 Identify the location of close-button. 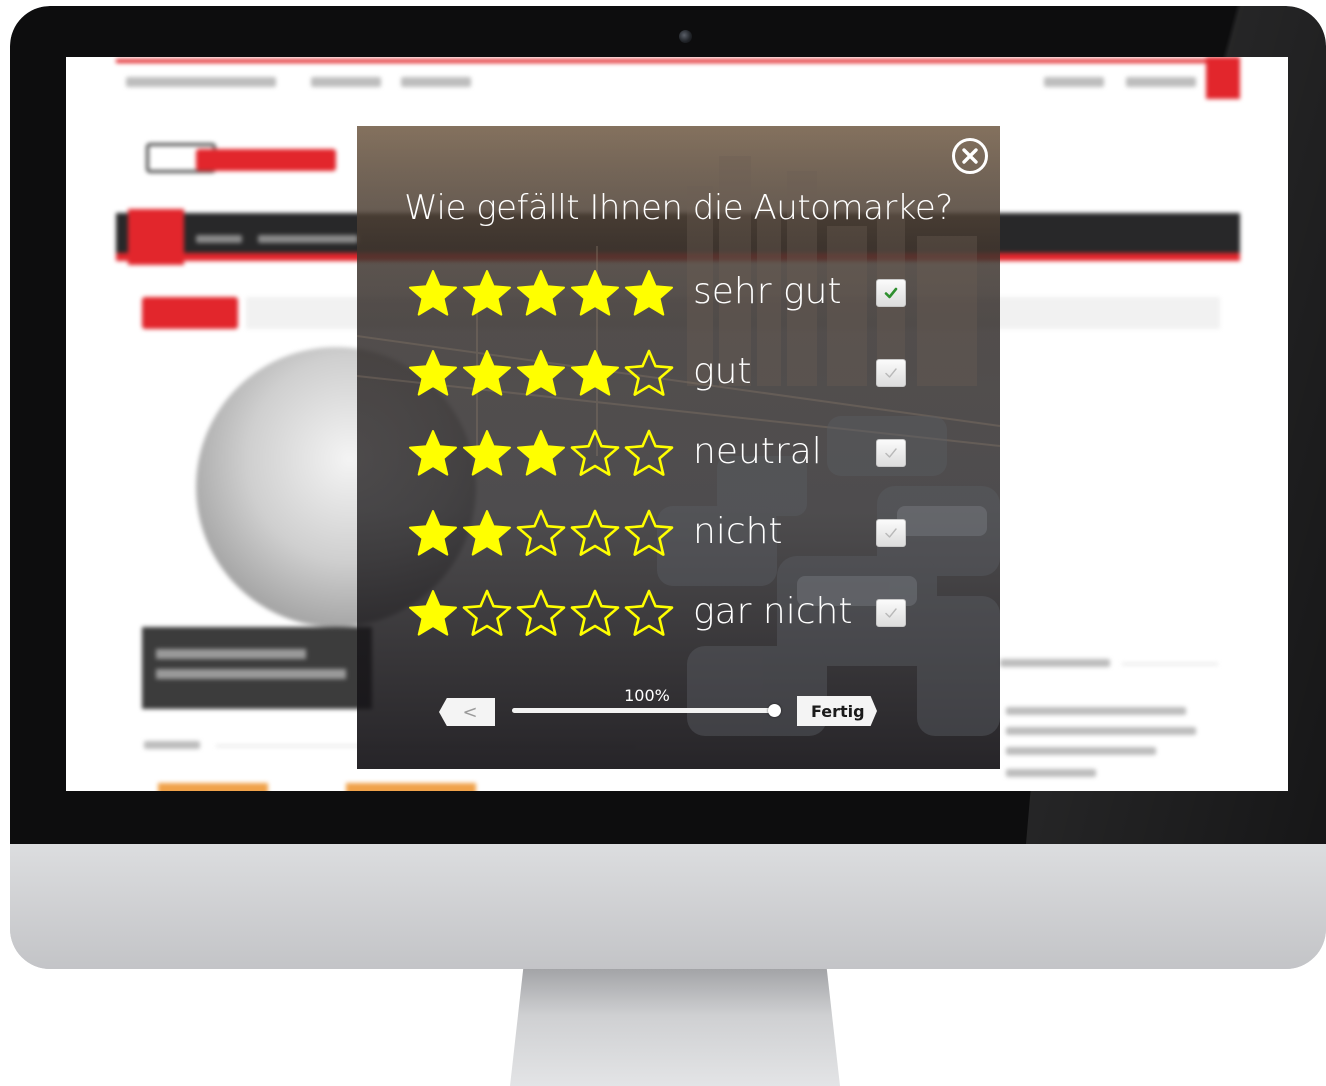
(970, 156).